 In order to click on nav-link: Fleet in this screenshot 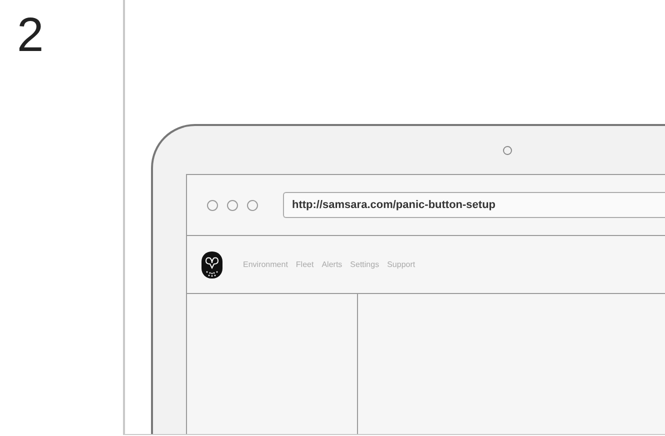, I will do `click(305, 264)`.